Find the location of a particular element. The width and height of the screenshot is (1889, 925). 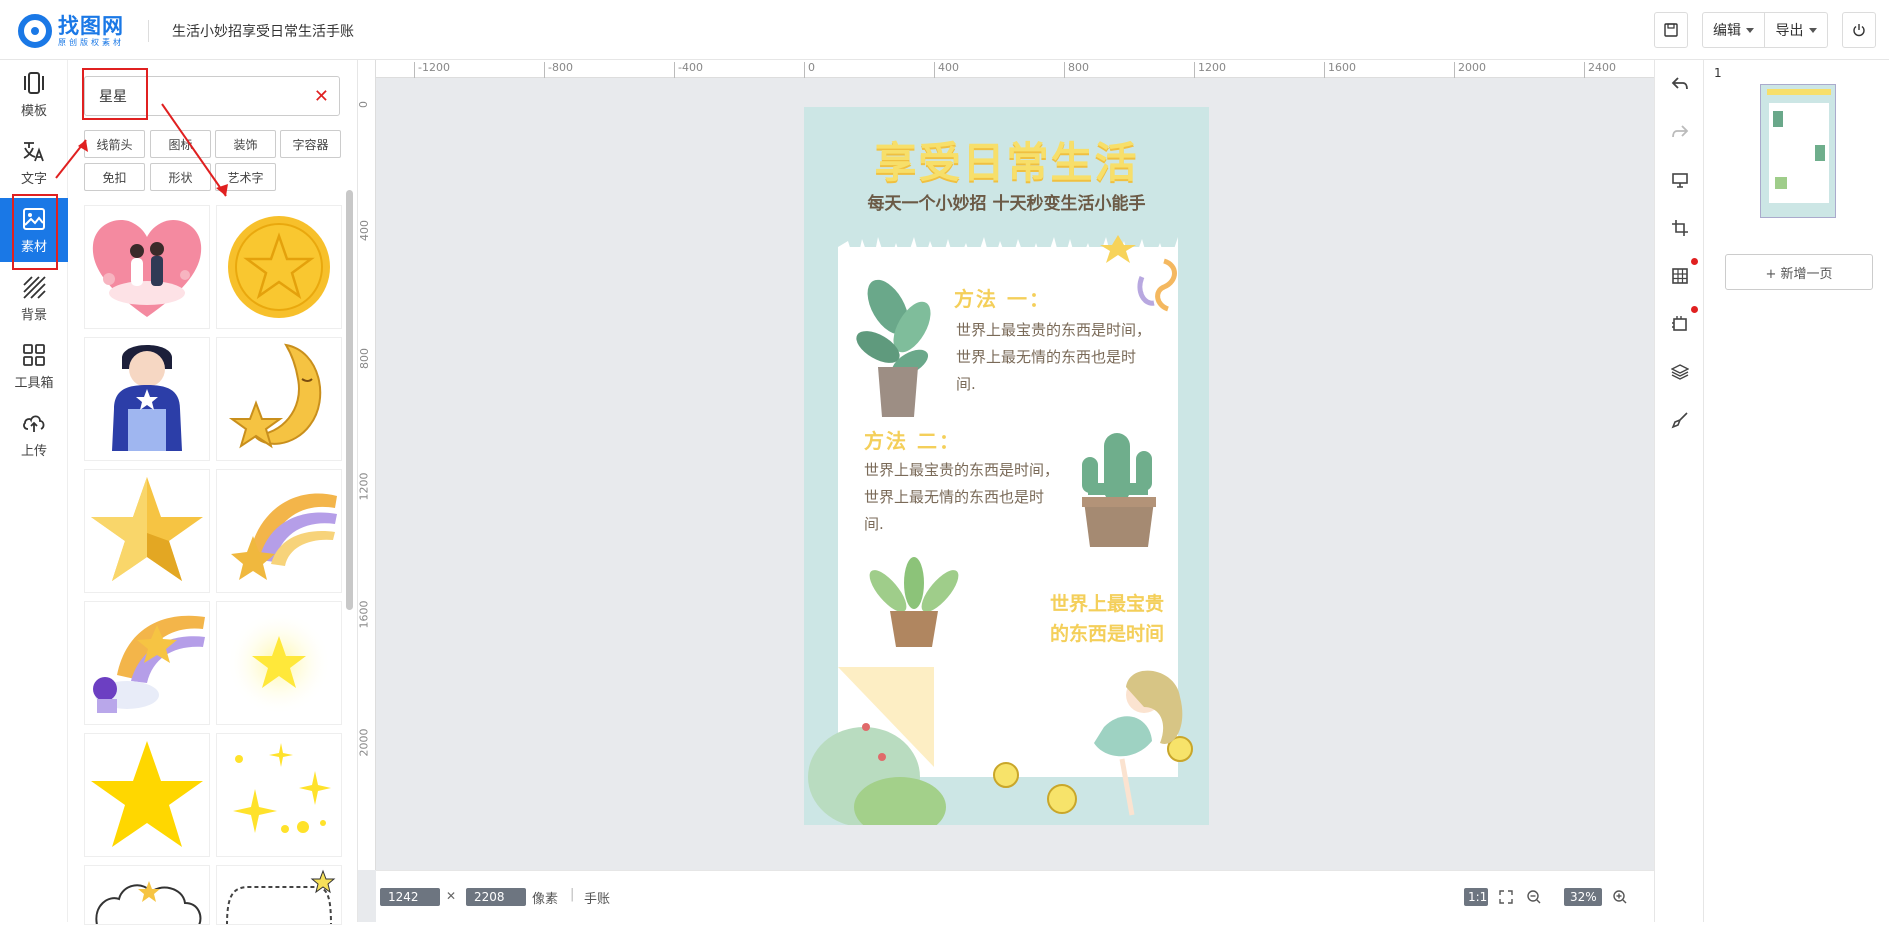

bottom-decorations is located at coordinates (1000, 746).